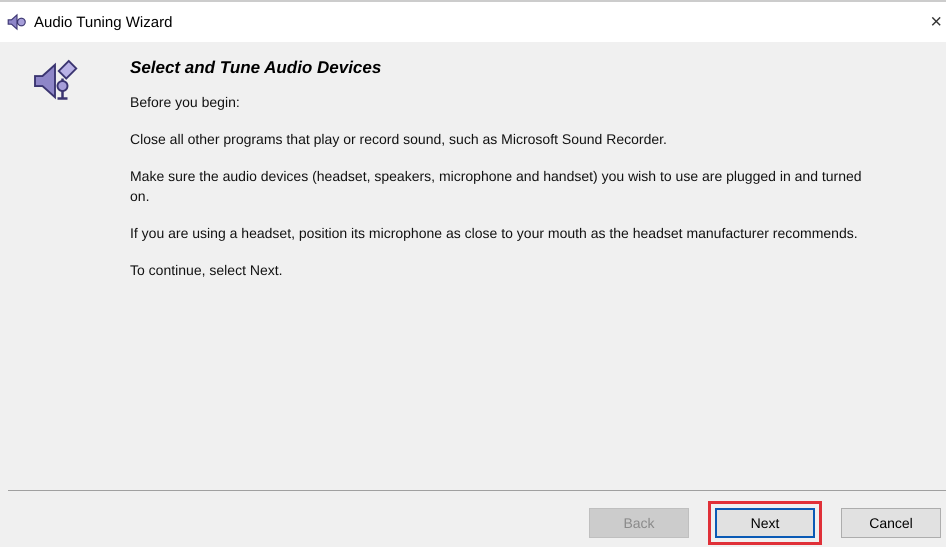 This screenshot has width=946, height=547. I want to click on close-button: ×, so click(936, 22).